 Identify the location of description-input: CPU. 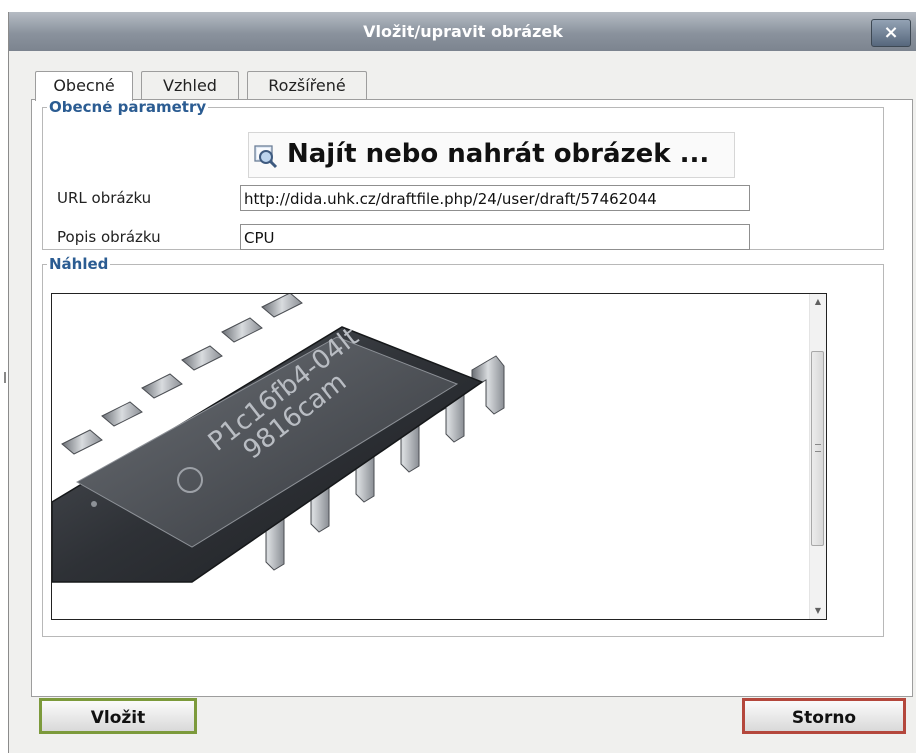
(495, 237).